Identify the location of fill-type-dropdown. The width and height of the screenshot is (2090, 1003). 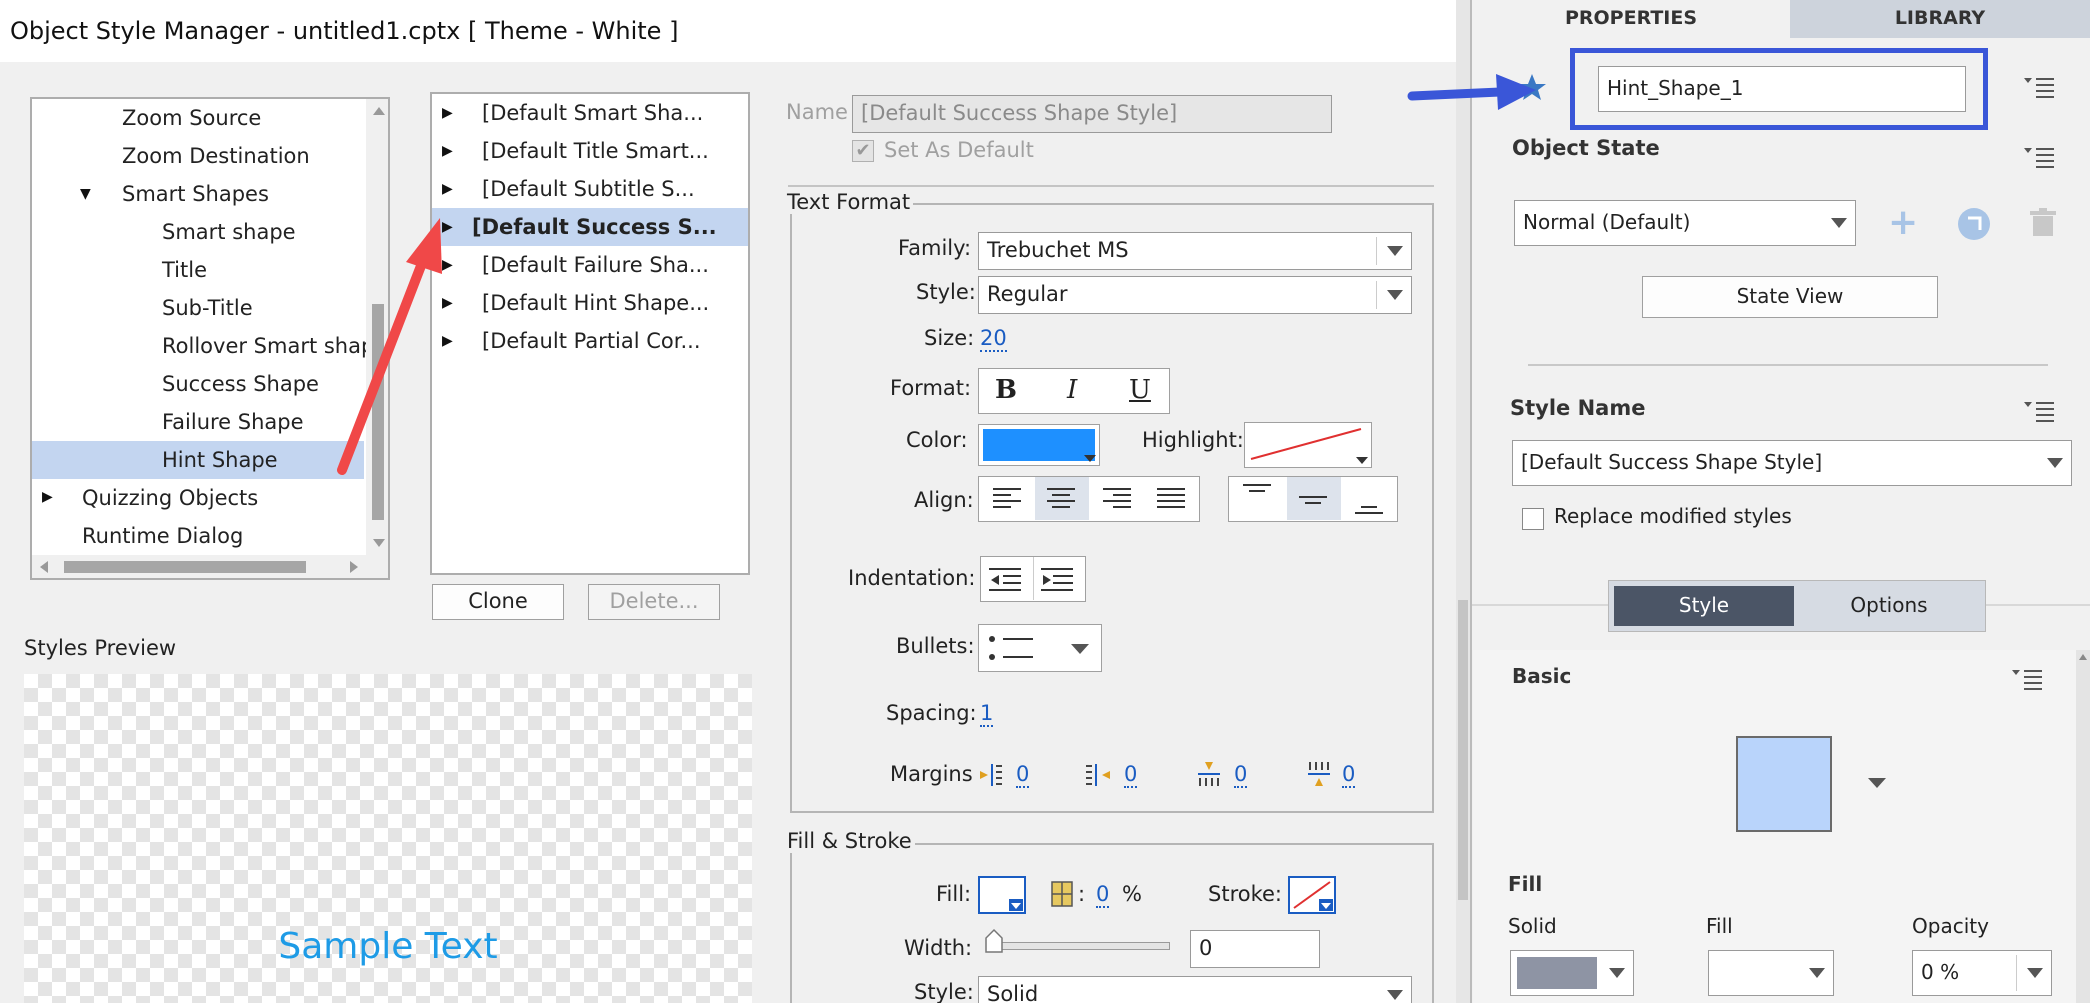
(1572, 973).